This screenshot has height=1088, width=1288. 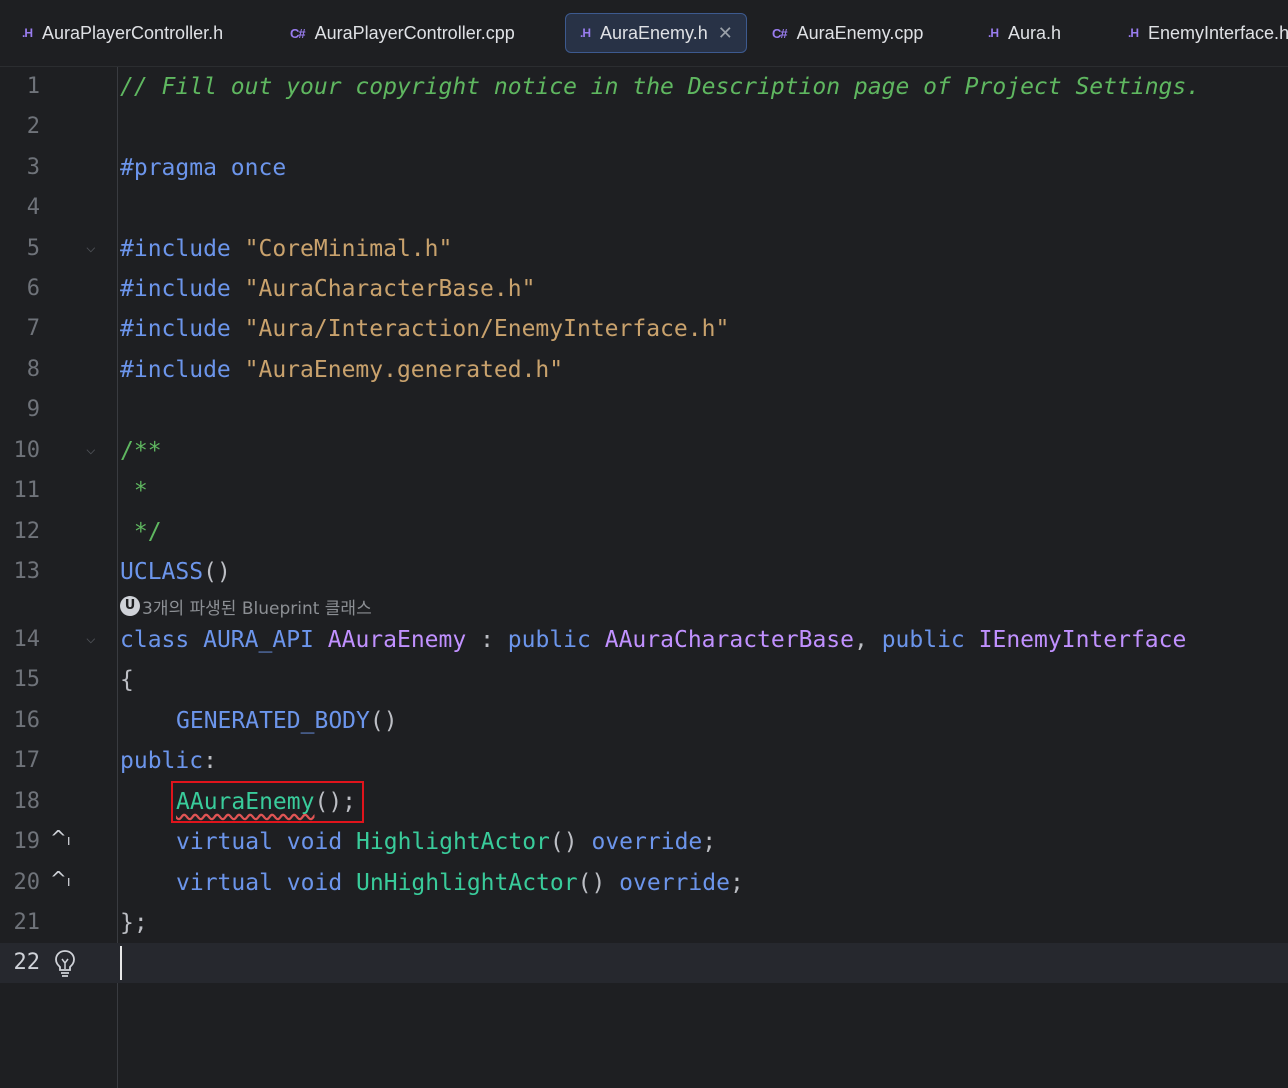 What do you see at coordinates (644, 532) in the screenshot?
I see `code-line: 12 */` at bounding box center [644, 532].